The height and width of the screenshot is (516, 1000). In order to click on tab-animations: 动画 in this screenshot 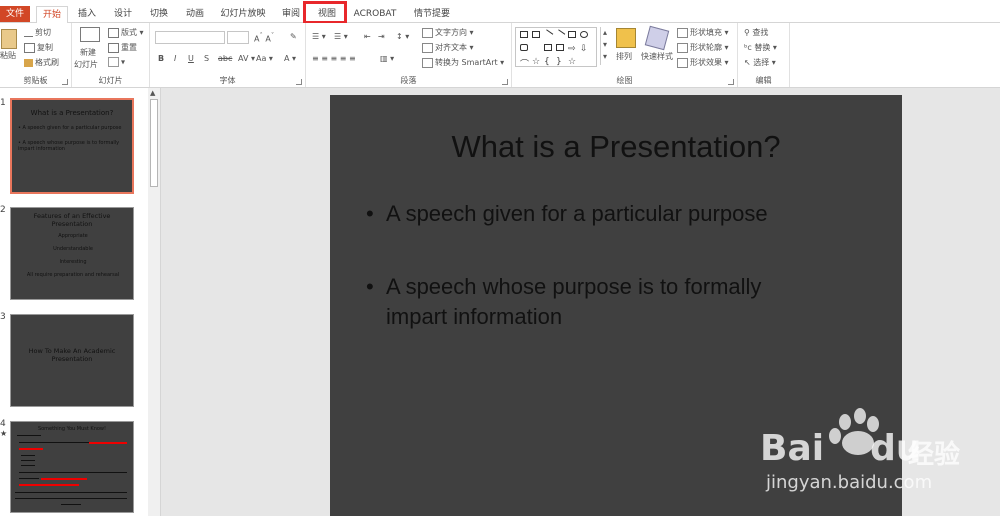, I will do `click(195, 14)`.